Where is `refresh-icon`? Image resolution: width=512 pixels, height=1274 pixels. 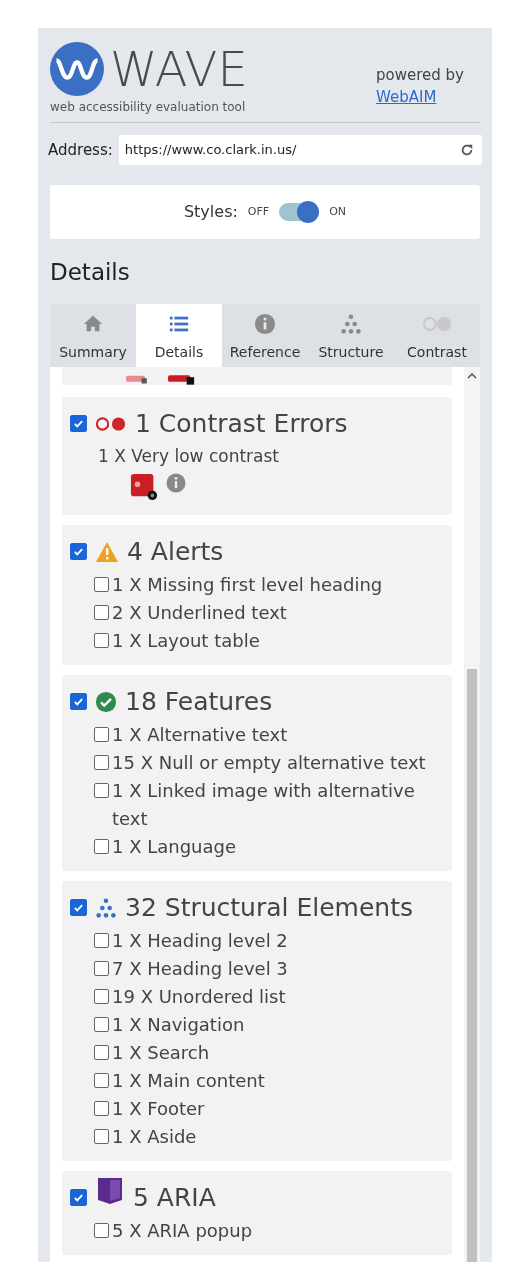 refresh-icon is located at coordinates (467, 150).